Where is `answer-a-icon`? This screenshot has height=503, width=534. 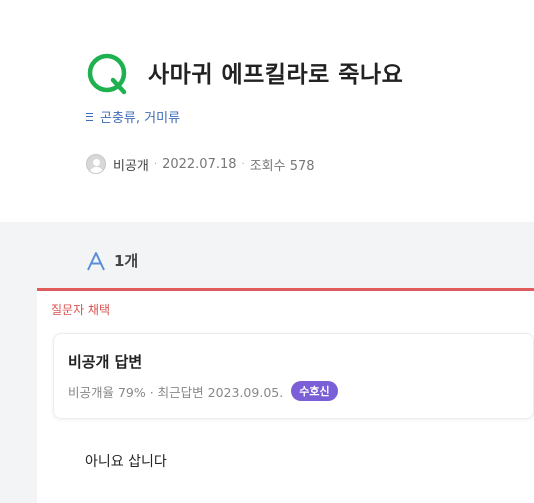
answer-a-icon is located at coordinates (96, 260).